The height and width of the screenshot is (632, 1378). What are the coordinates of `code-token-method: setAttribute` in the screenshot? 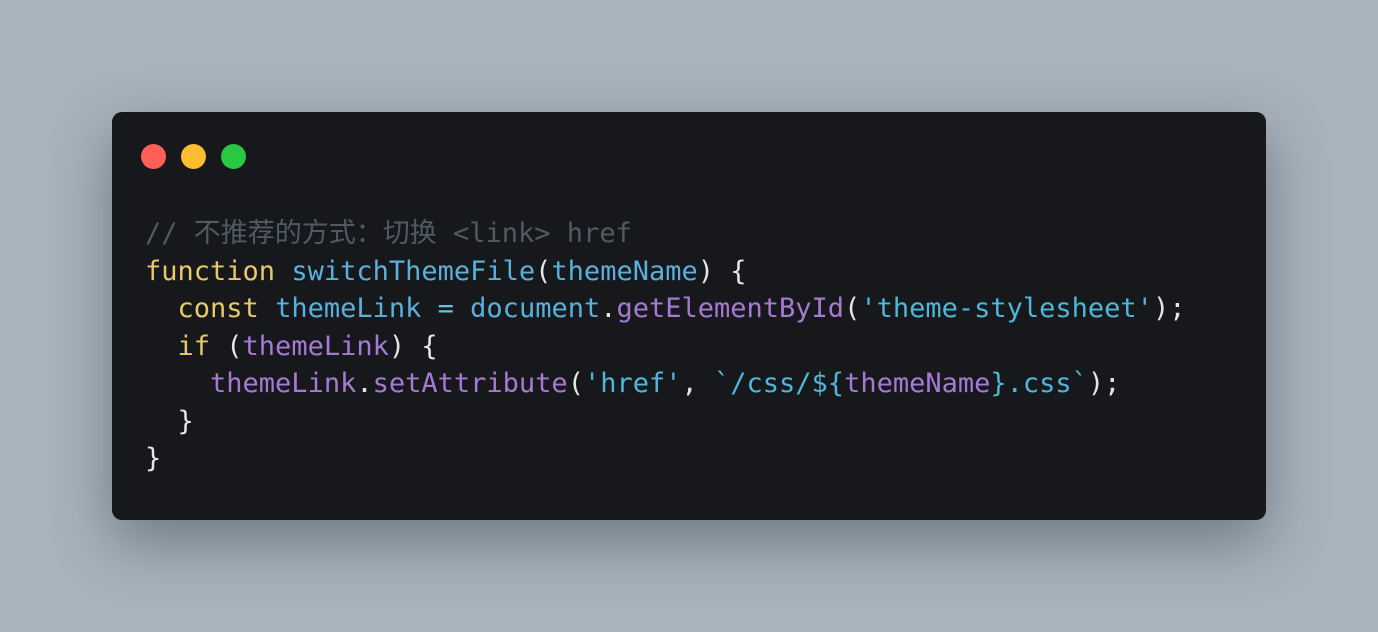 It's located at (470, 383).